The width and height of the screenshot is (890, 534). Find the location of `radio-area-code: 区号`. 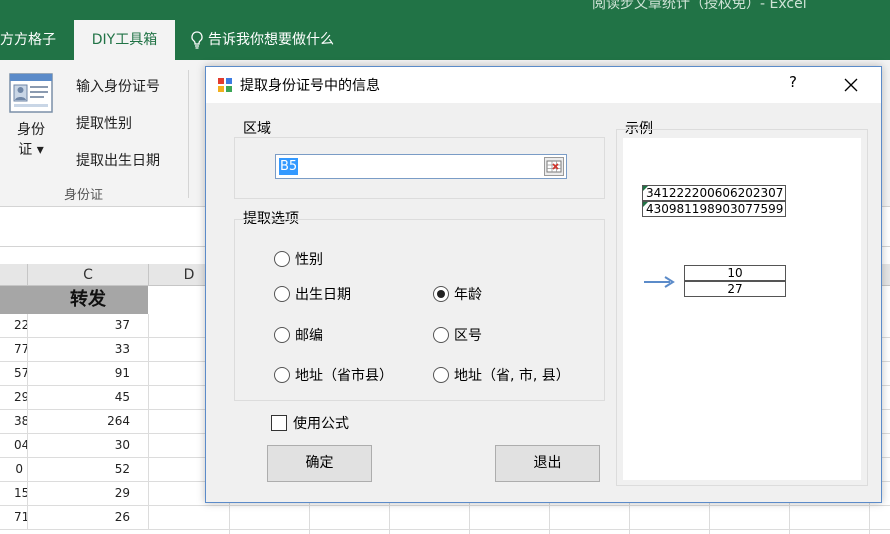

radio-area-code: 区号 is located at coordinates (457, 335).